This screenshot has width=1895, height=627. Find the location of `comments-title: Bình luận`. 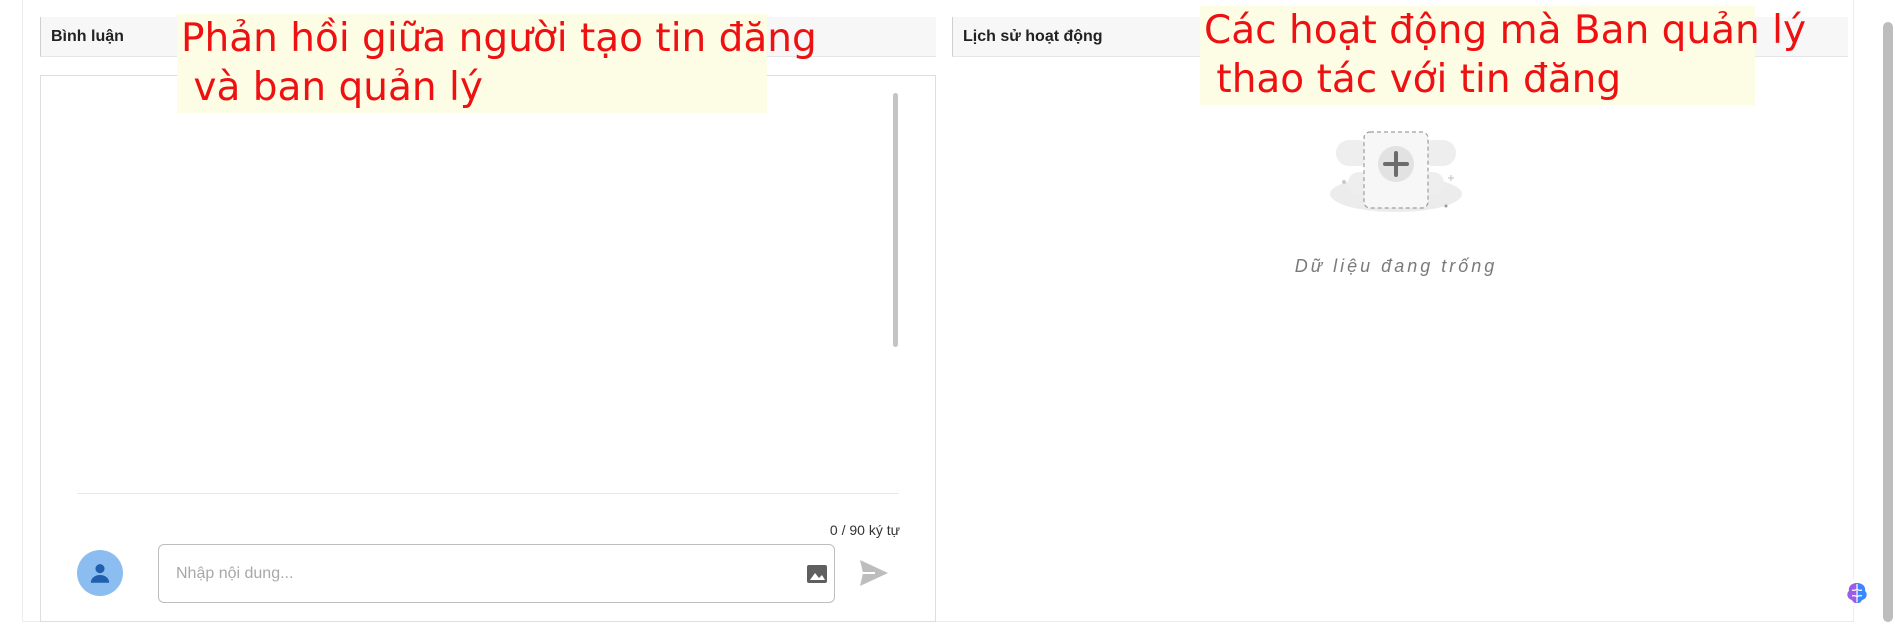

comments-title: Bình luận is located at coordinates (87, 36).